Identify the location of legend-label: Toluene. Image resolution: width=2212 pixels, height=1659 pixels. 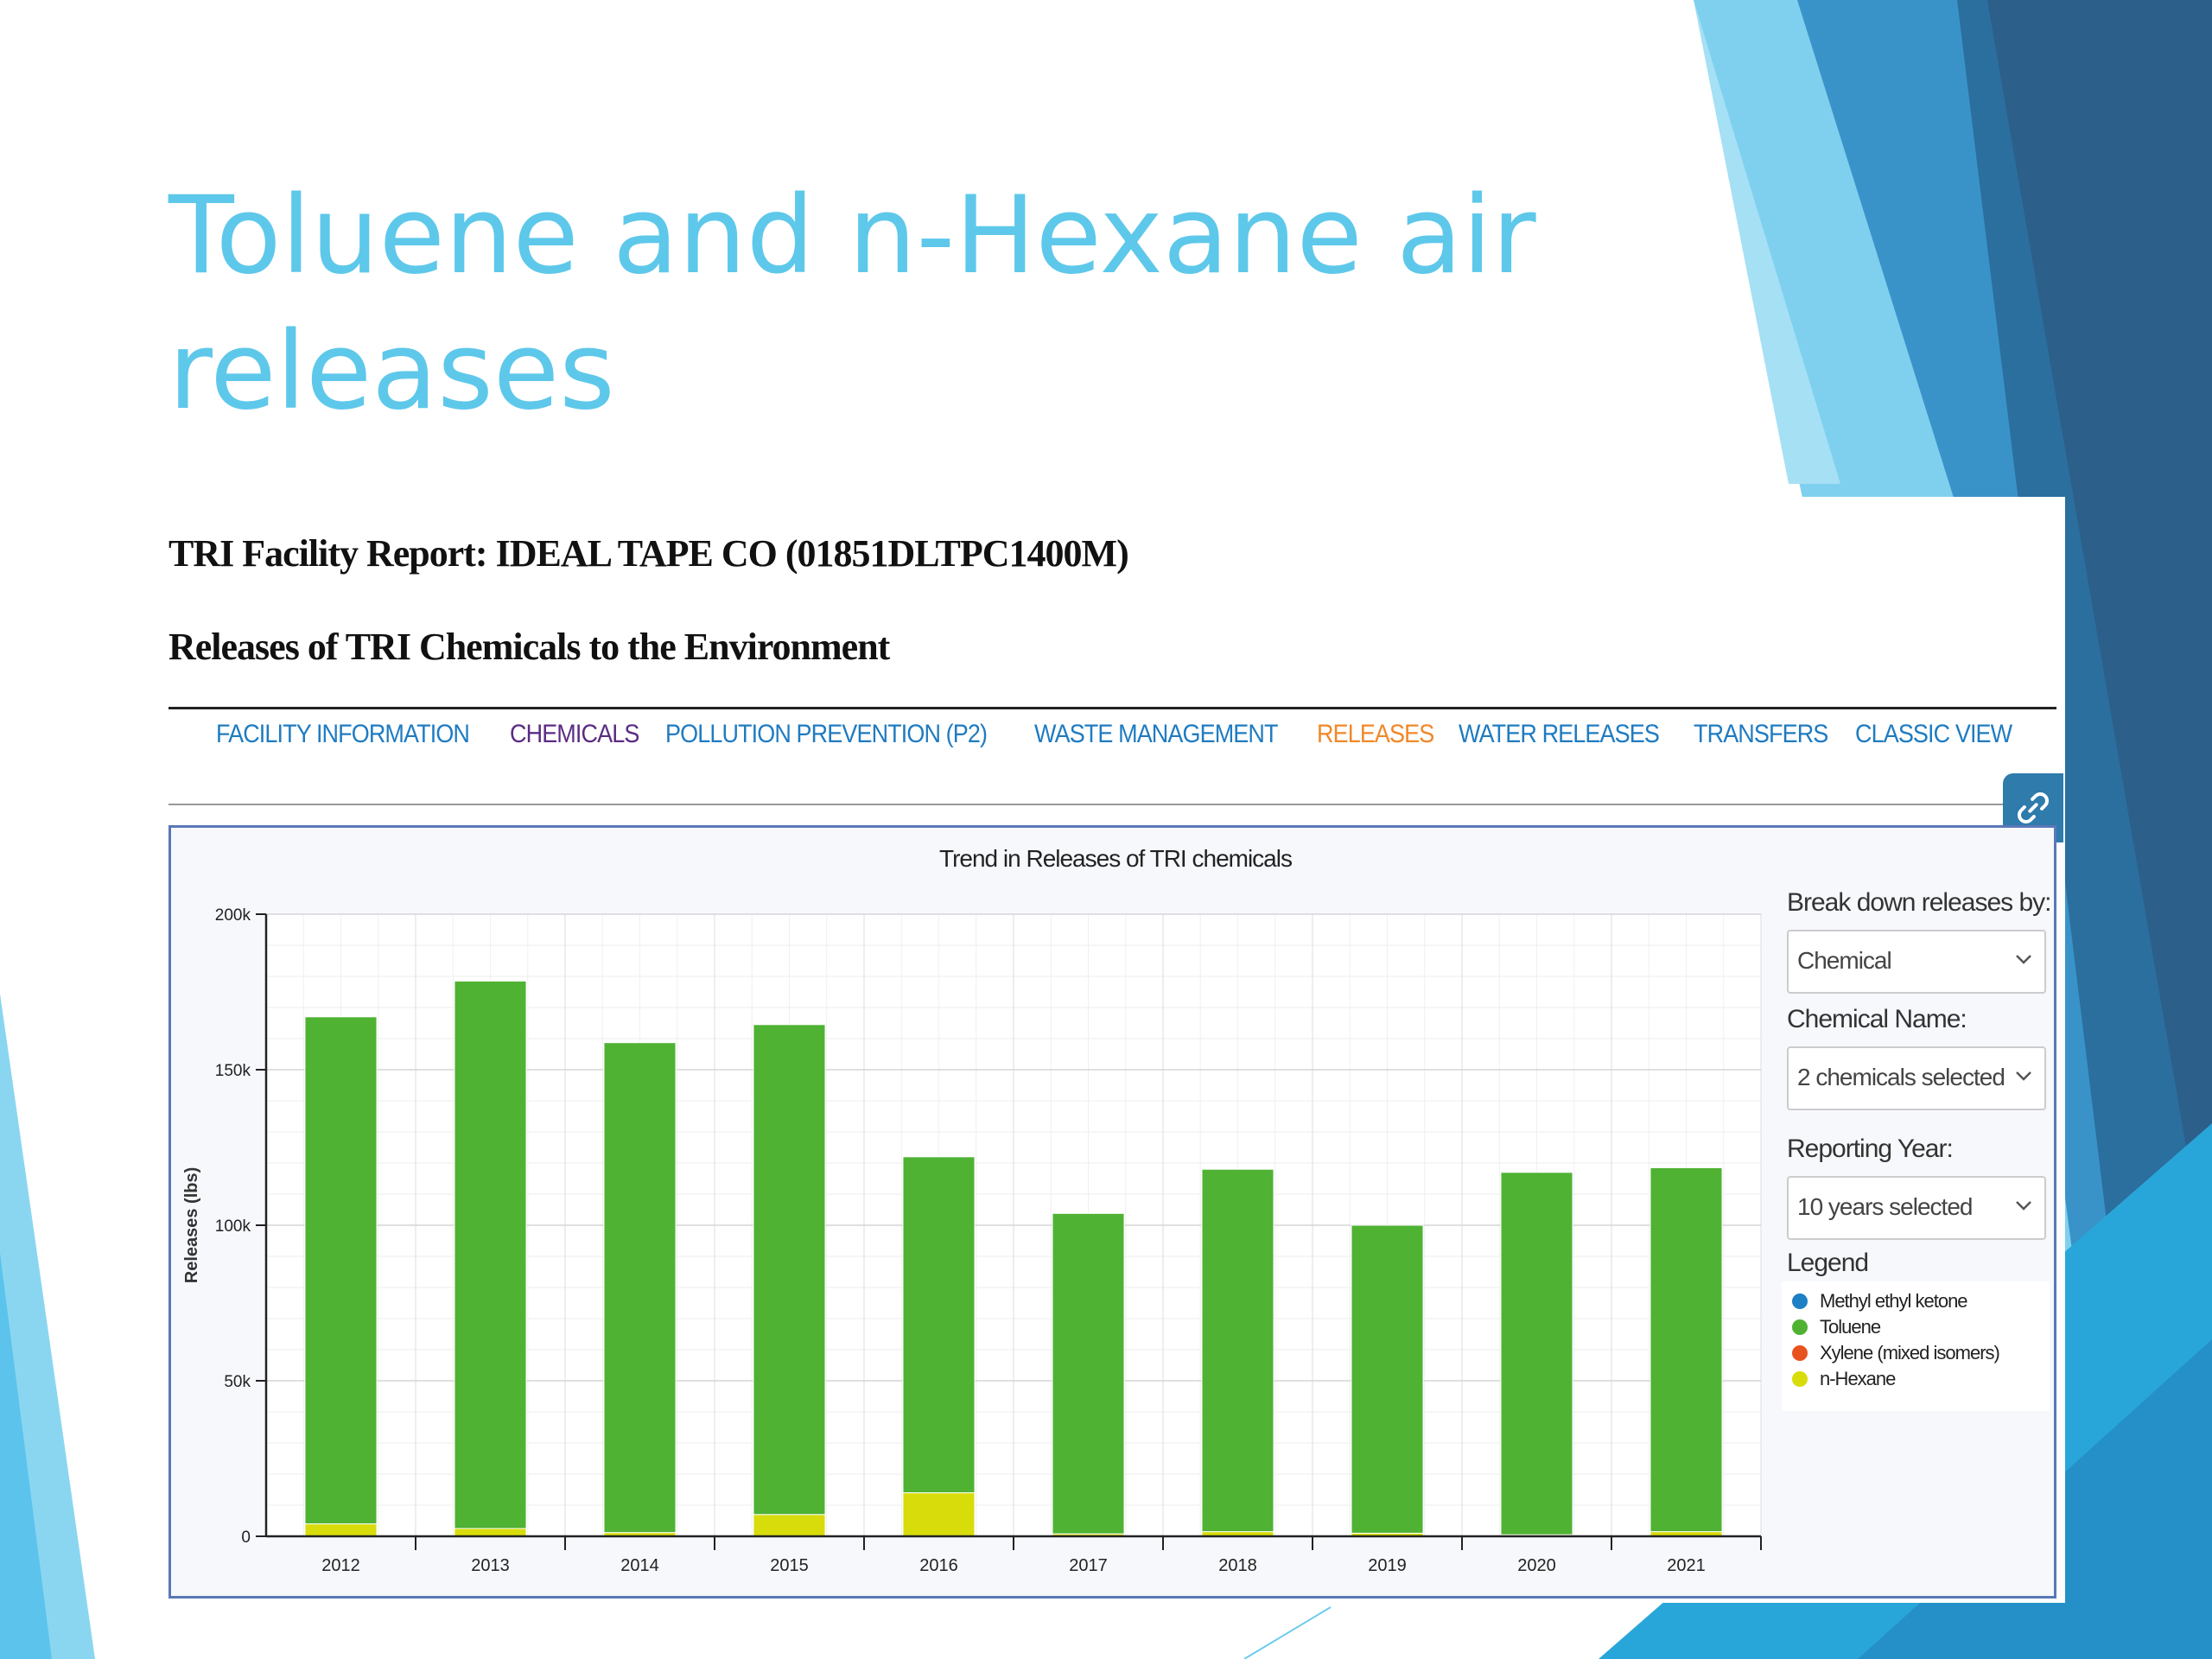
(1850, 1327).